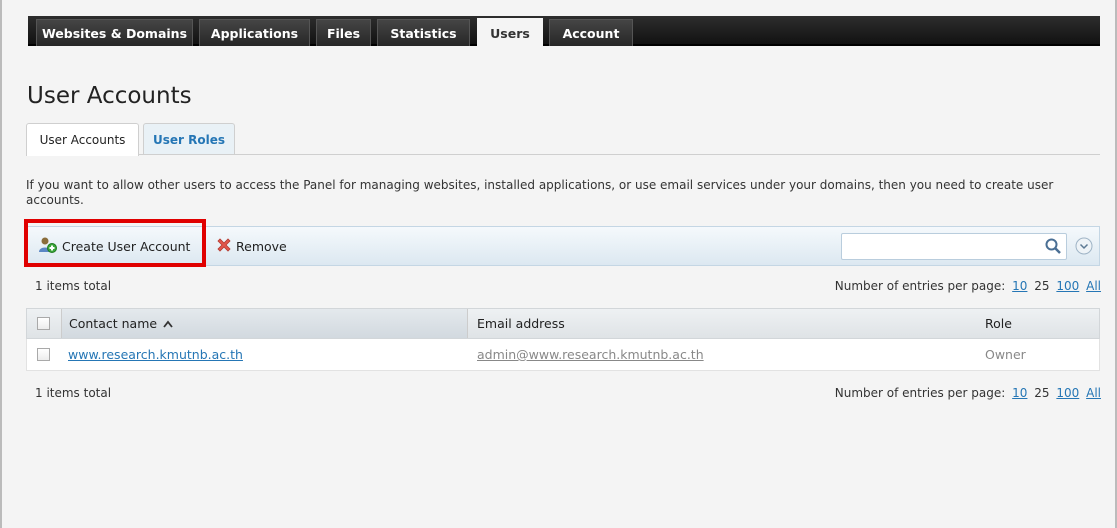  Describe the element at coordinates (155, 354) in the screenshot. I see `contact-name-link: www.research.kmutnb.ac.th` at that location.